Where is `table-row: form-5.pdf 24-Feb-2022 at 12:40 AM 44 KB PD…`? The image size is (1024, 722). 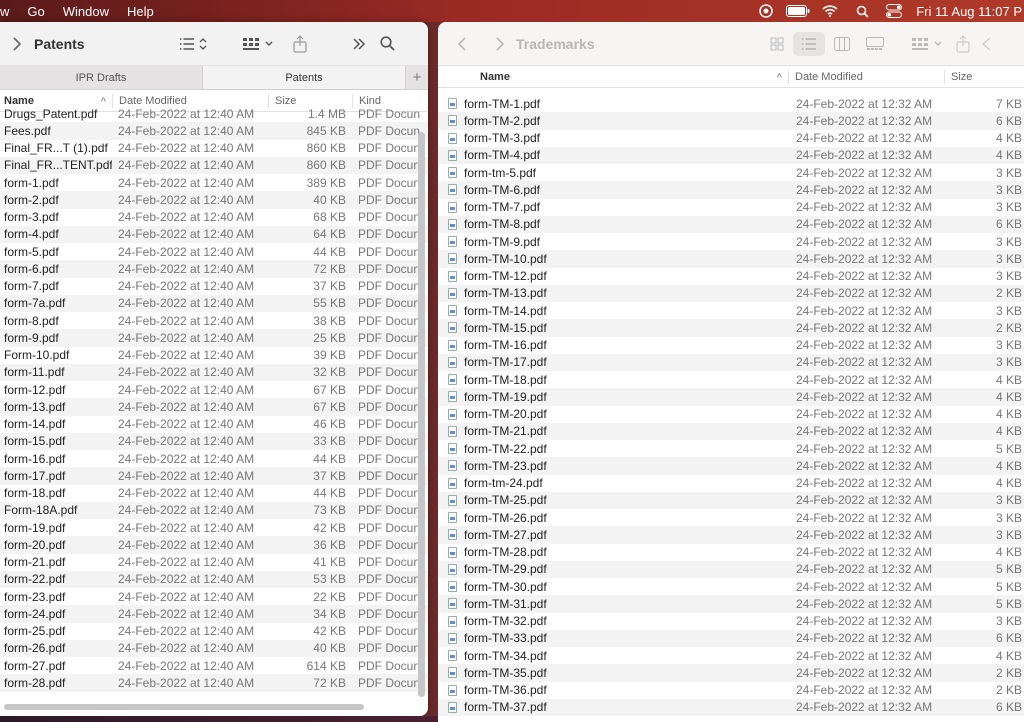
table-row: form-5.pdf 24-Feb-2022 at 12:40 AM 44 KB PD… is located at coordinates (214, 251).